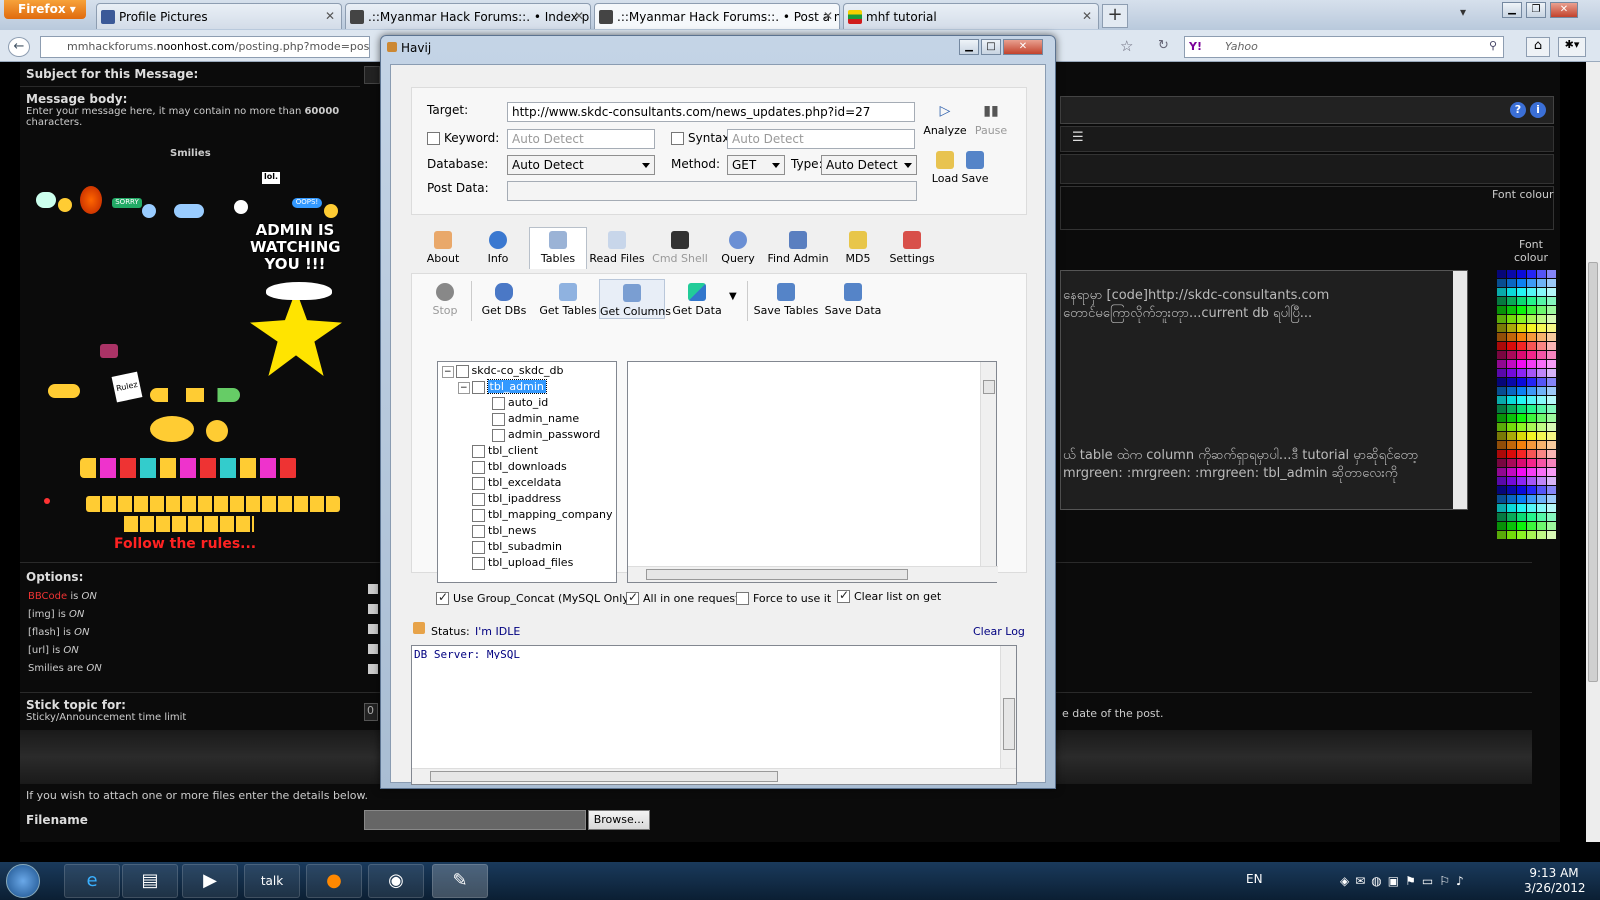 This screenshot has height=900, width=1600. What do you see at coordinates (1538, 110) in the screenshot?
I see `info-icon: i` at bounding box center [1538, 110].